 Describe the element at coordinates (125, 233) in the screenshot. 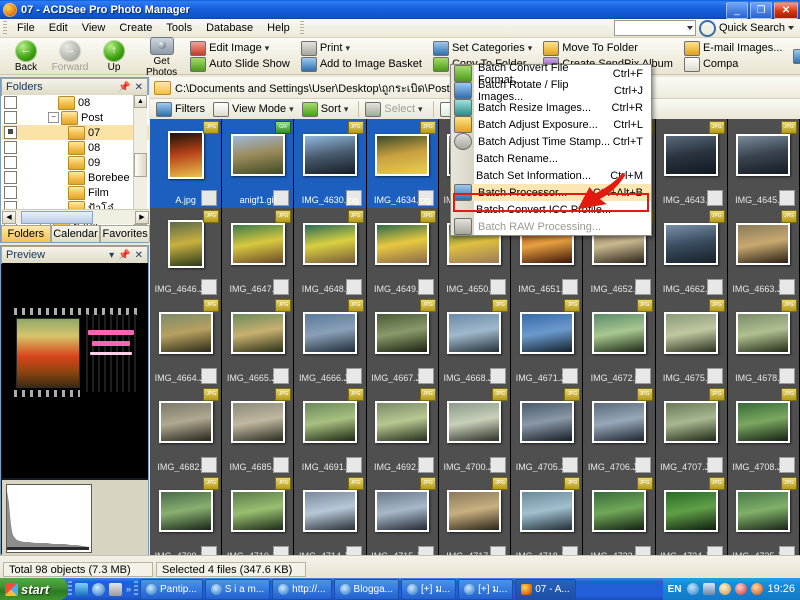

I see `tab-favorites: Favorites` at that location.